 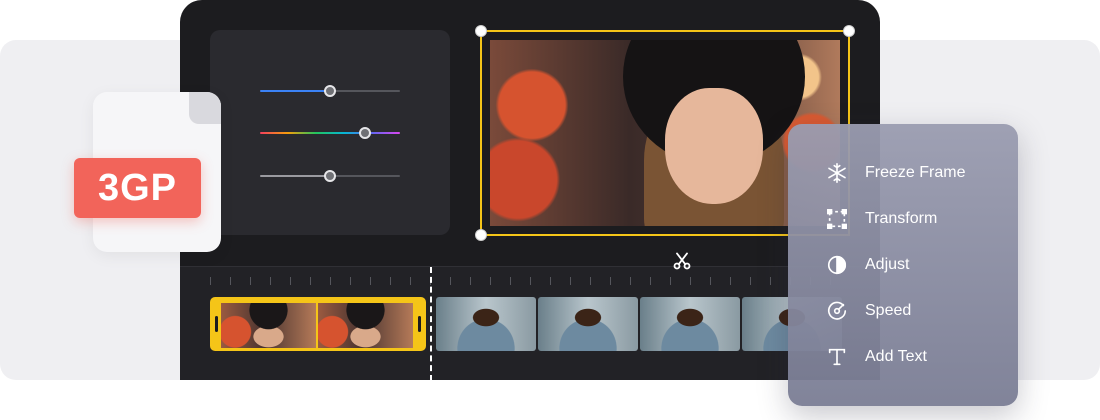 I want to click on snowflake-icon, so click(x=837, y=173).